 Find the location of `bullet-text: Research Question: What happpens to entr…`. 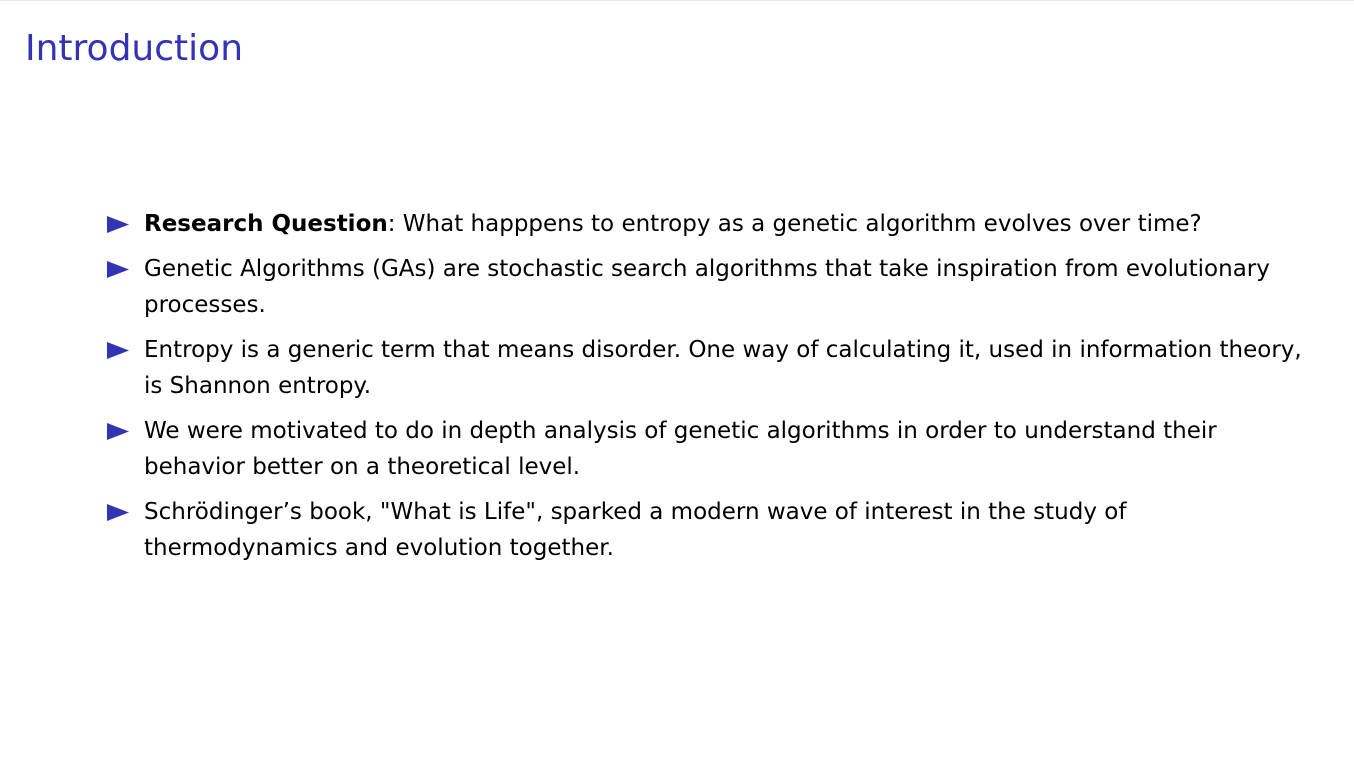

bullet-text: Research Question: What happpens to entr… is located at coordinates (725, 224).